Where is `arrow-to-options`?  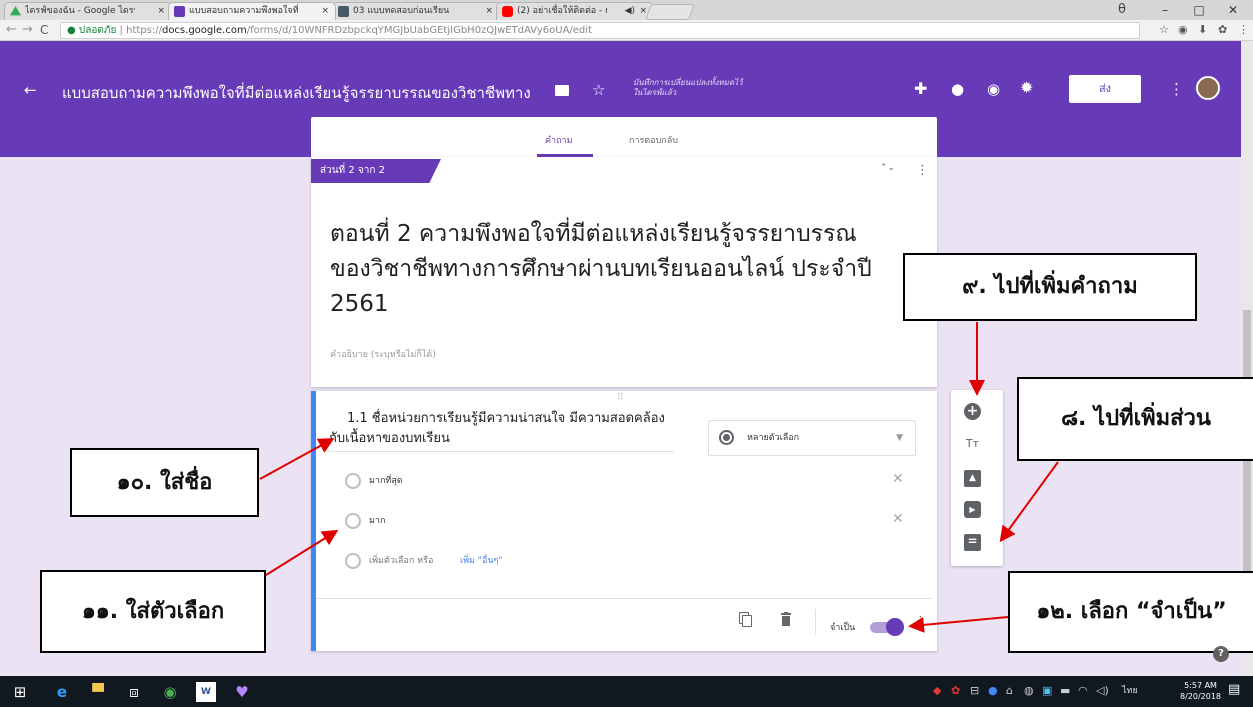
arrow-to-options is located at coordinates (302, 552).